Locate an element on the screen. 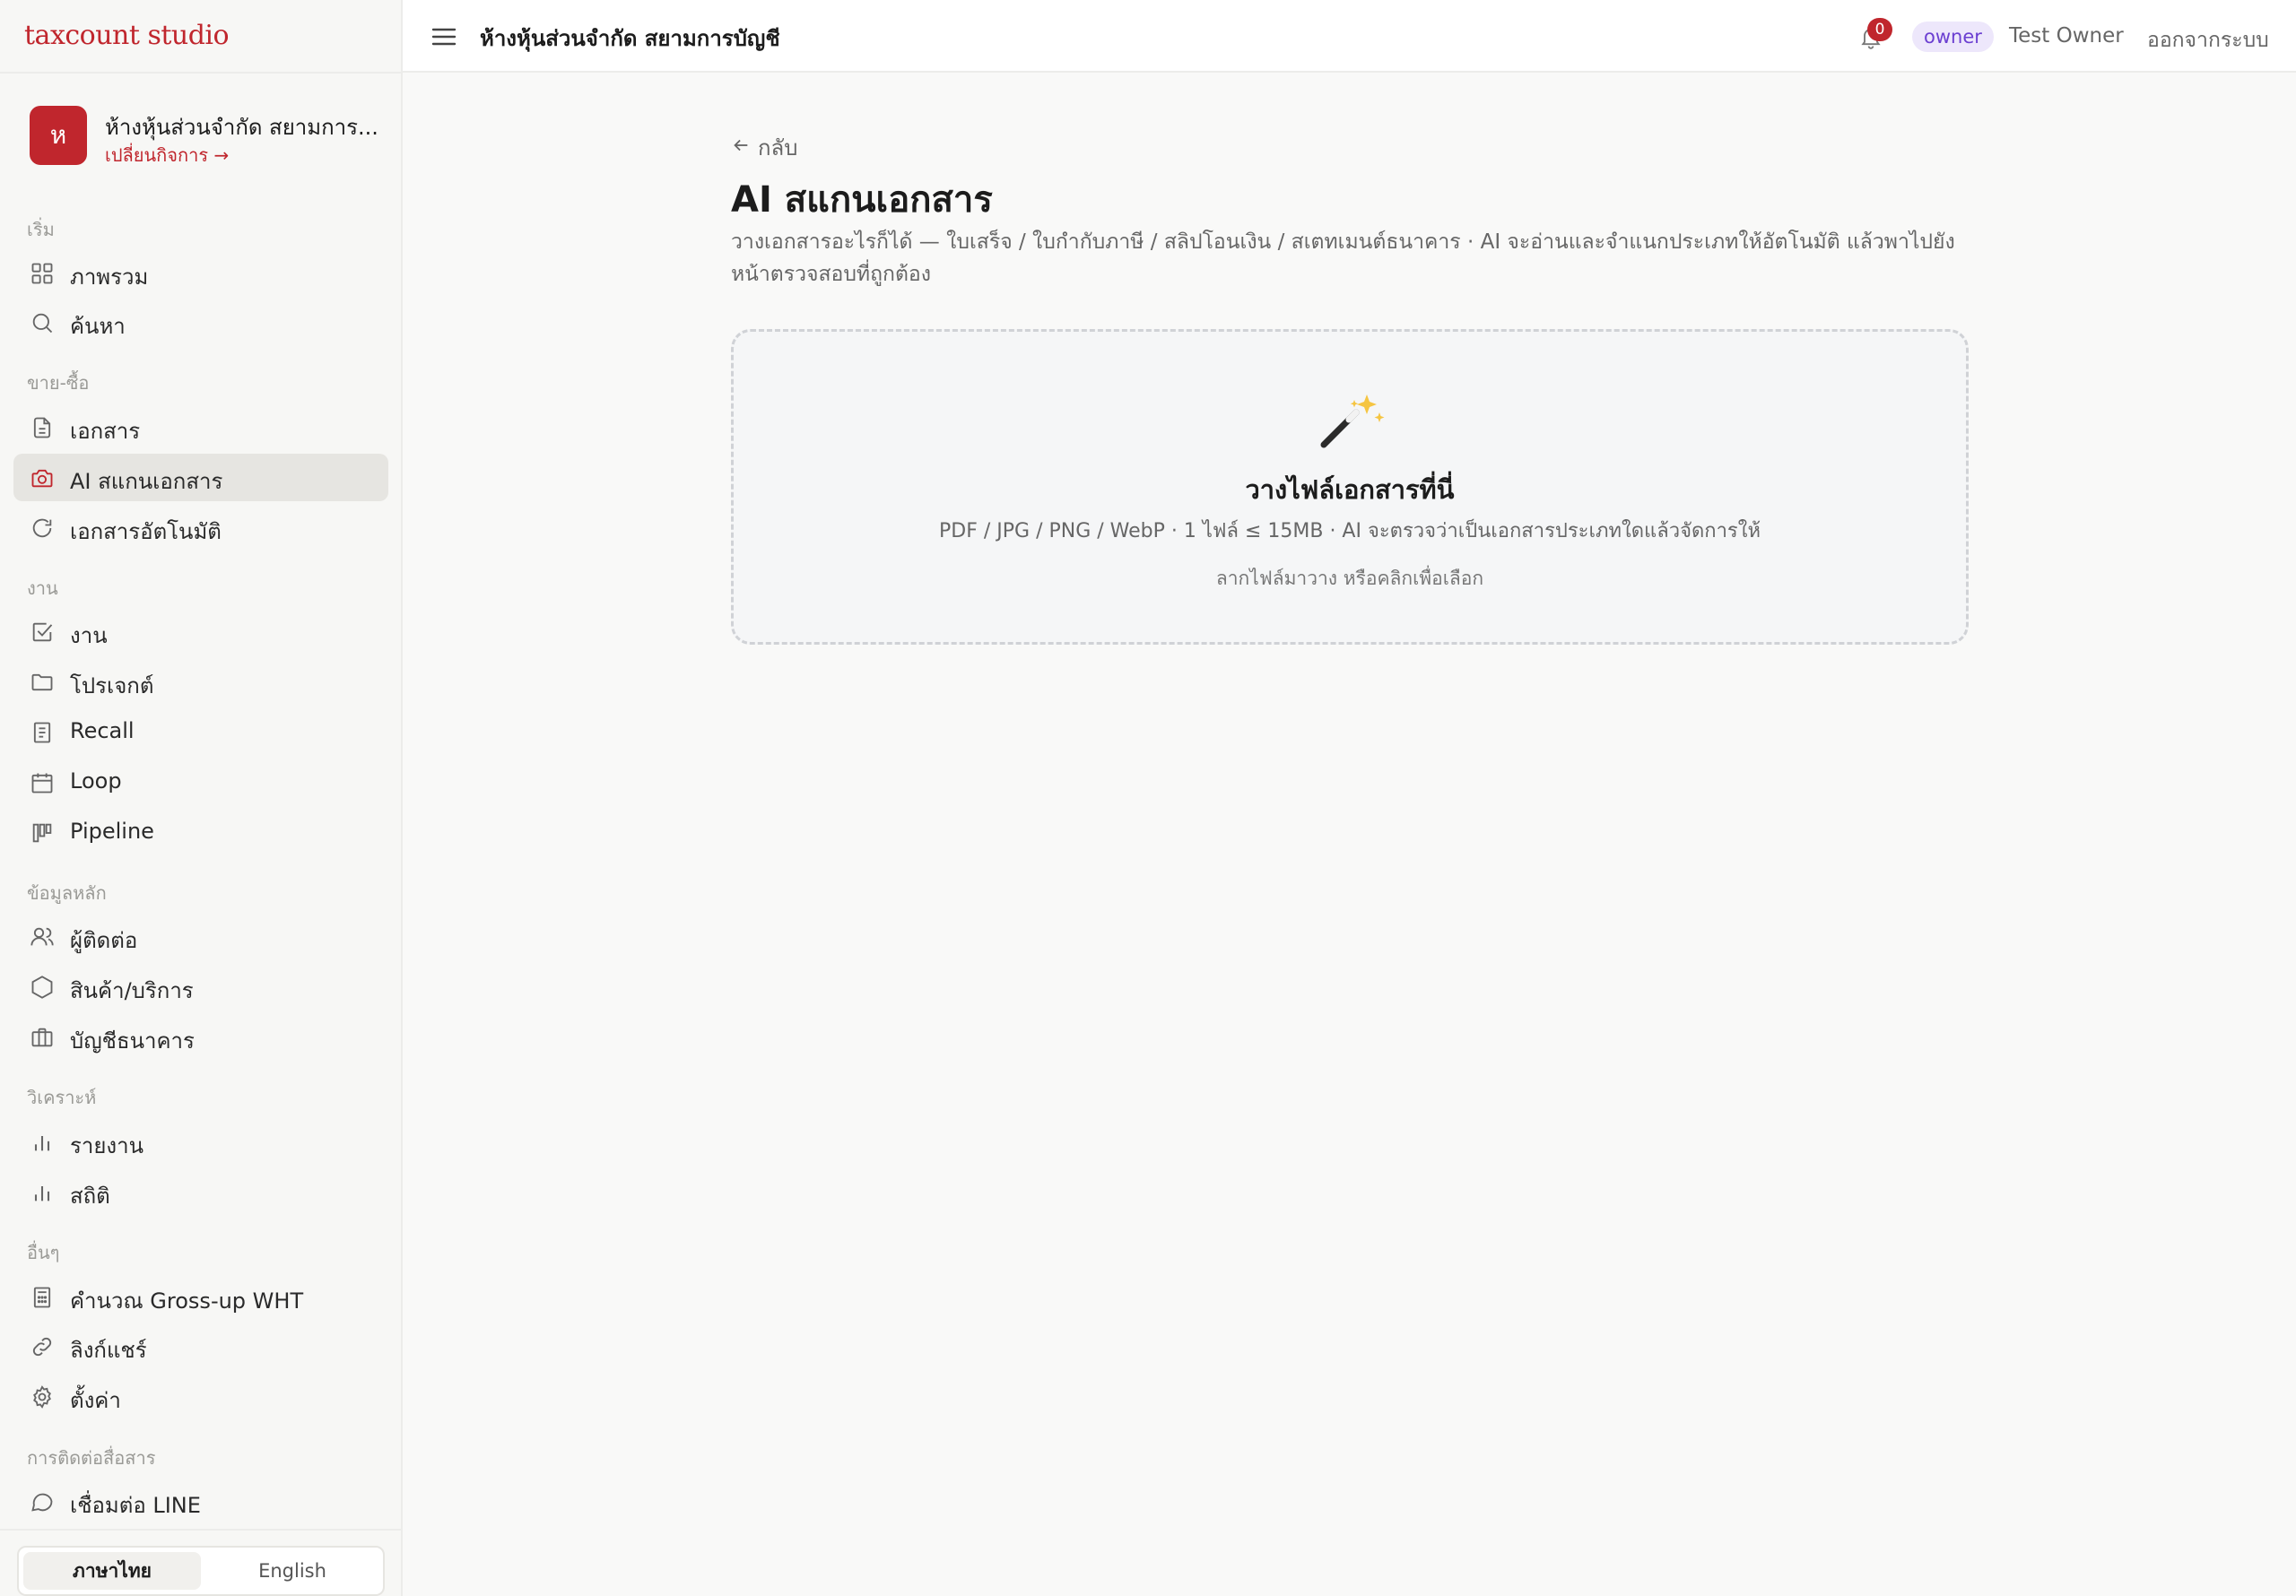 This screenshot has width=2296, height=1596. sidebar-item-label: สถิติ is located at coordinates (90, 1197).